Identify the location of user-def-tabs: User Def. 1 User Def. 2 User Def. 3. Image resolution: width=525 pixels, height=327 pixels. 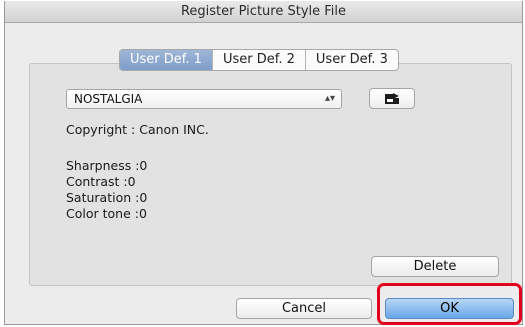
(259, 60).